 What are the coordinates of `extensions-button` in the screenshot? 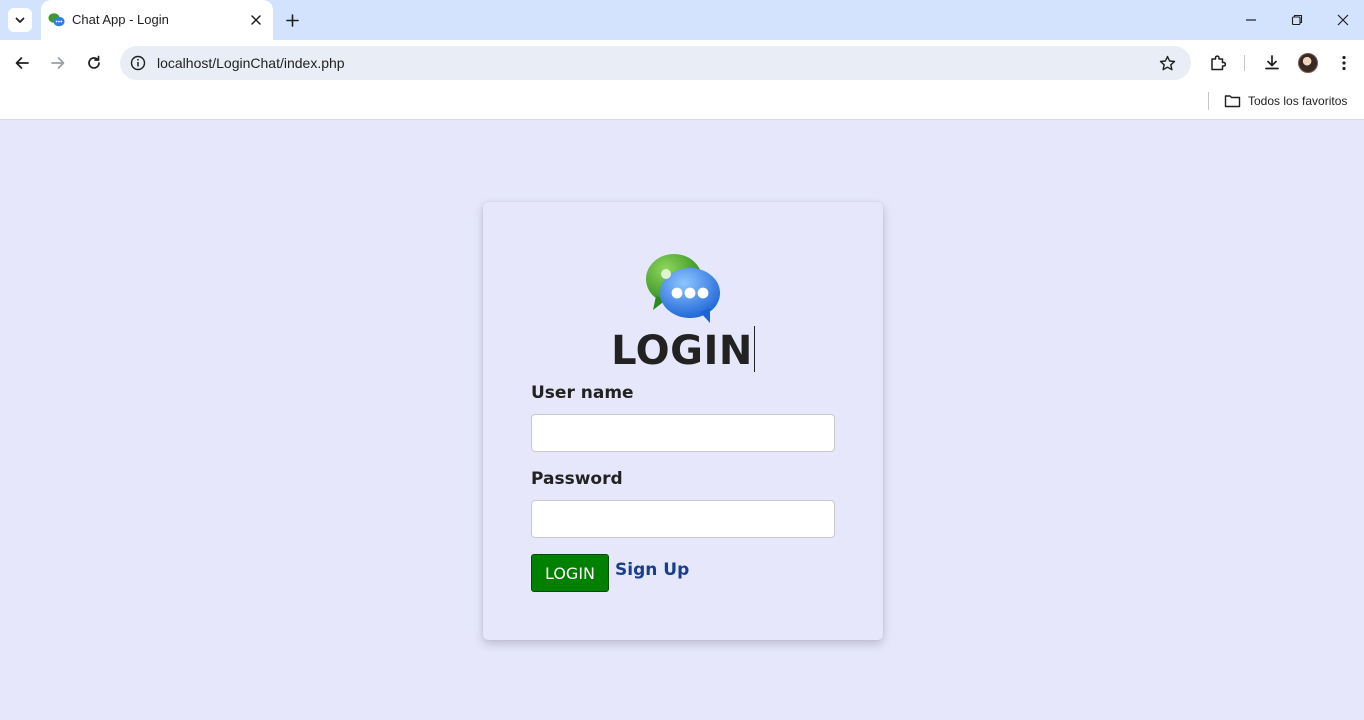 It's located at (1218, 63).